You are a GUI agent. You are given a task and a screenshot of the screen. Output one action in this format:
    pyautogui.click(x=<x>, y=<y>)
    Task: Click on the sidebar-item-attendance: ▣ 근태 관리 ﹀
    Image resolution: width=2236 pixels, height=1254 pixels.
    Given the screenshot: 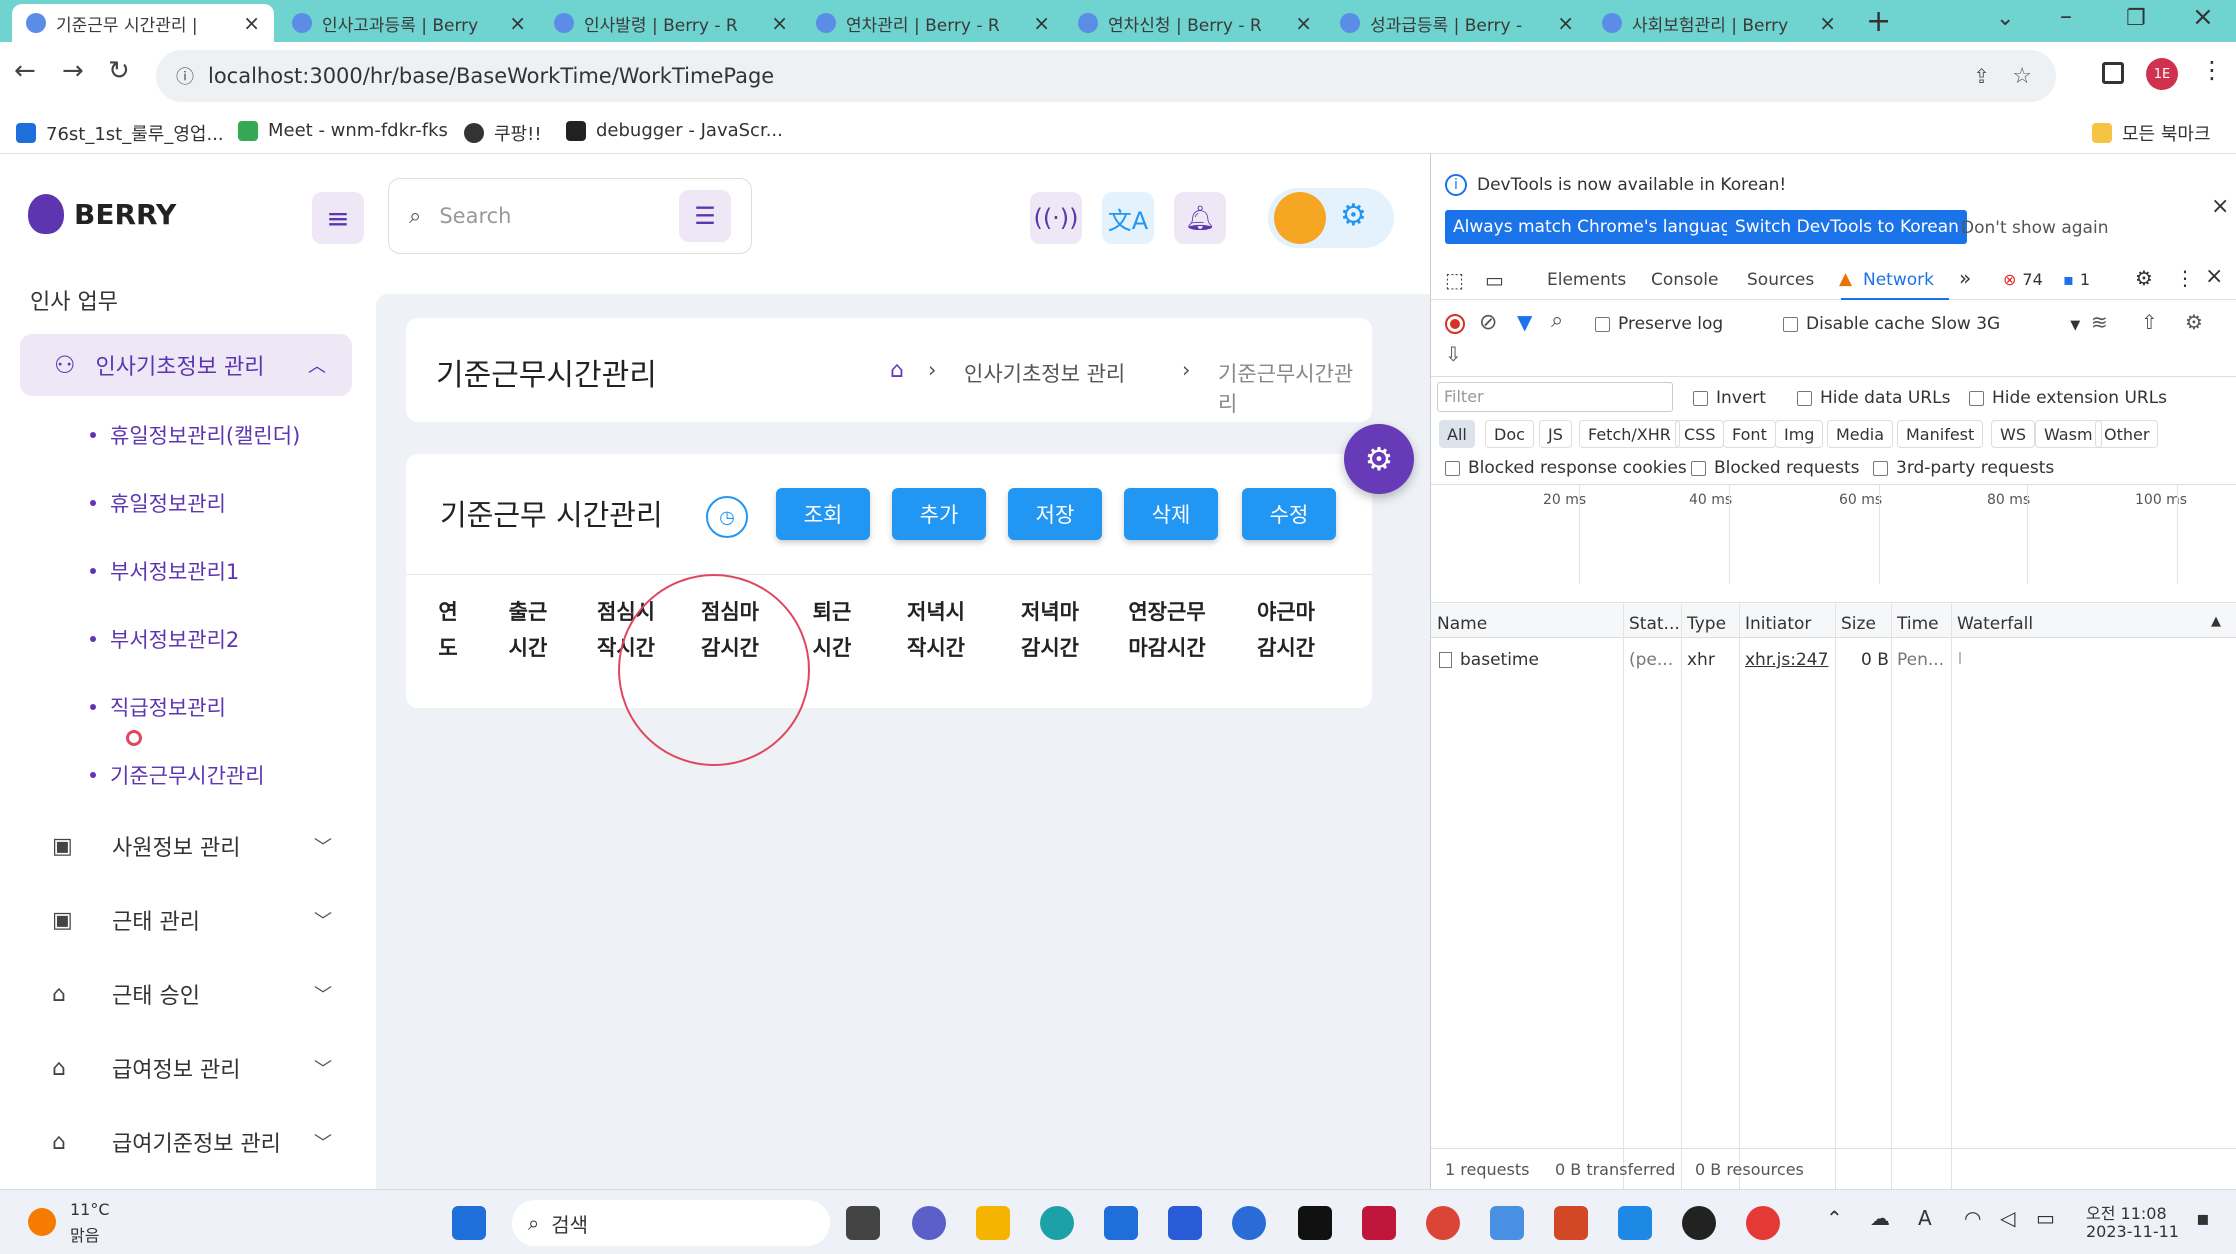 What is the action you would take?
    pyautogui.click(x=192, y=920)
    